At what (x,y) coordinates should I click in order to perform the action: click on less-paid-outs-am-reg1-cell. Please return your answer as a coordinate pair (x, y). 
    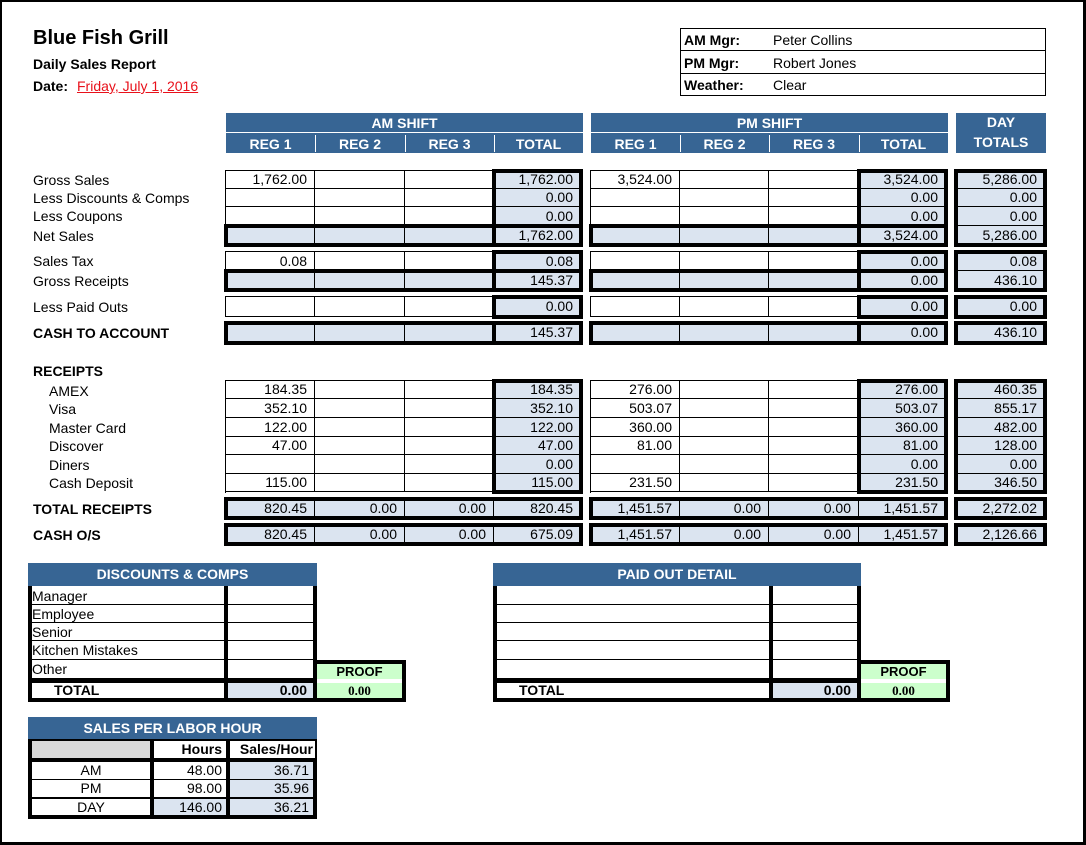
    Looking at the image, I should click on (270, 307).